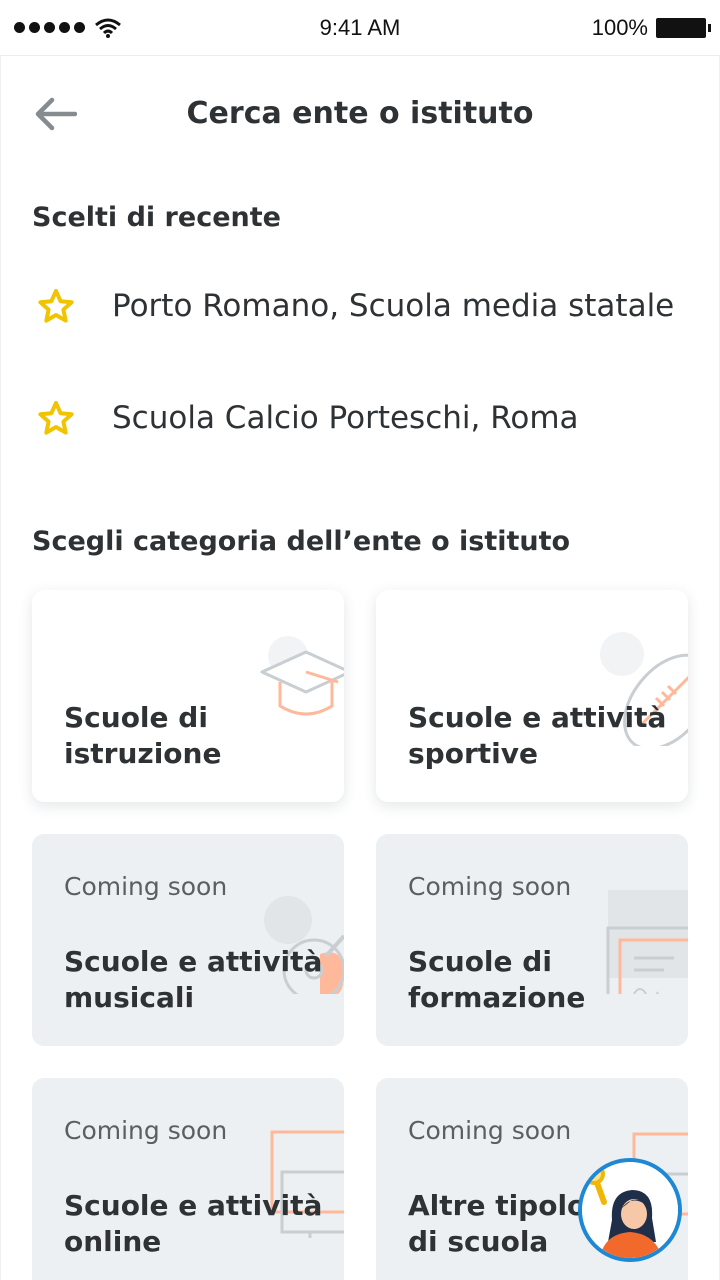 The width and height of the screenshot is (720, 1280). I want to click on recent-item: Porto Romano, Scuola media statale, so click(362, 306).